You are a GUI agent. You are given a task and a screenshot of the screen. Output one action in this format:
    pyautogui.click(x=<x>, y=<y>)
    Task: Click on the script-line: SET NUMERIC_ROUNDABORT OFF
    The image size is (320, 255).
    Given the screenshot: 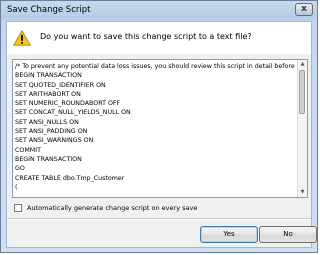 What is the action you would take?
    pyautogui.click(x=68, y=104)
    